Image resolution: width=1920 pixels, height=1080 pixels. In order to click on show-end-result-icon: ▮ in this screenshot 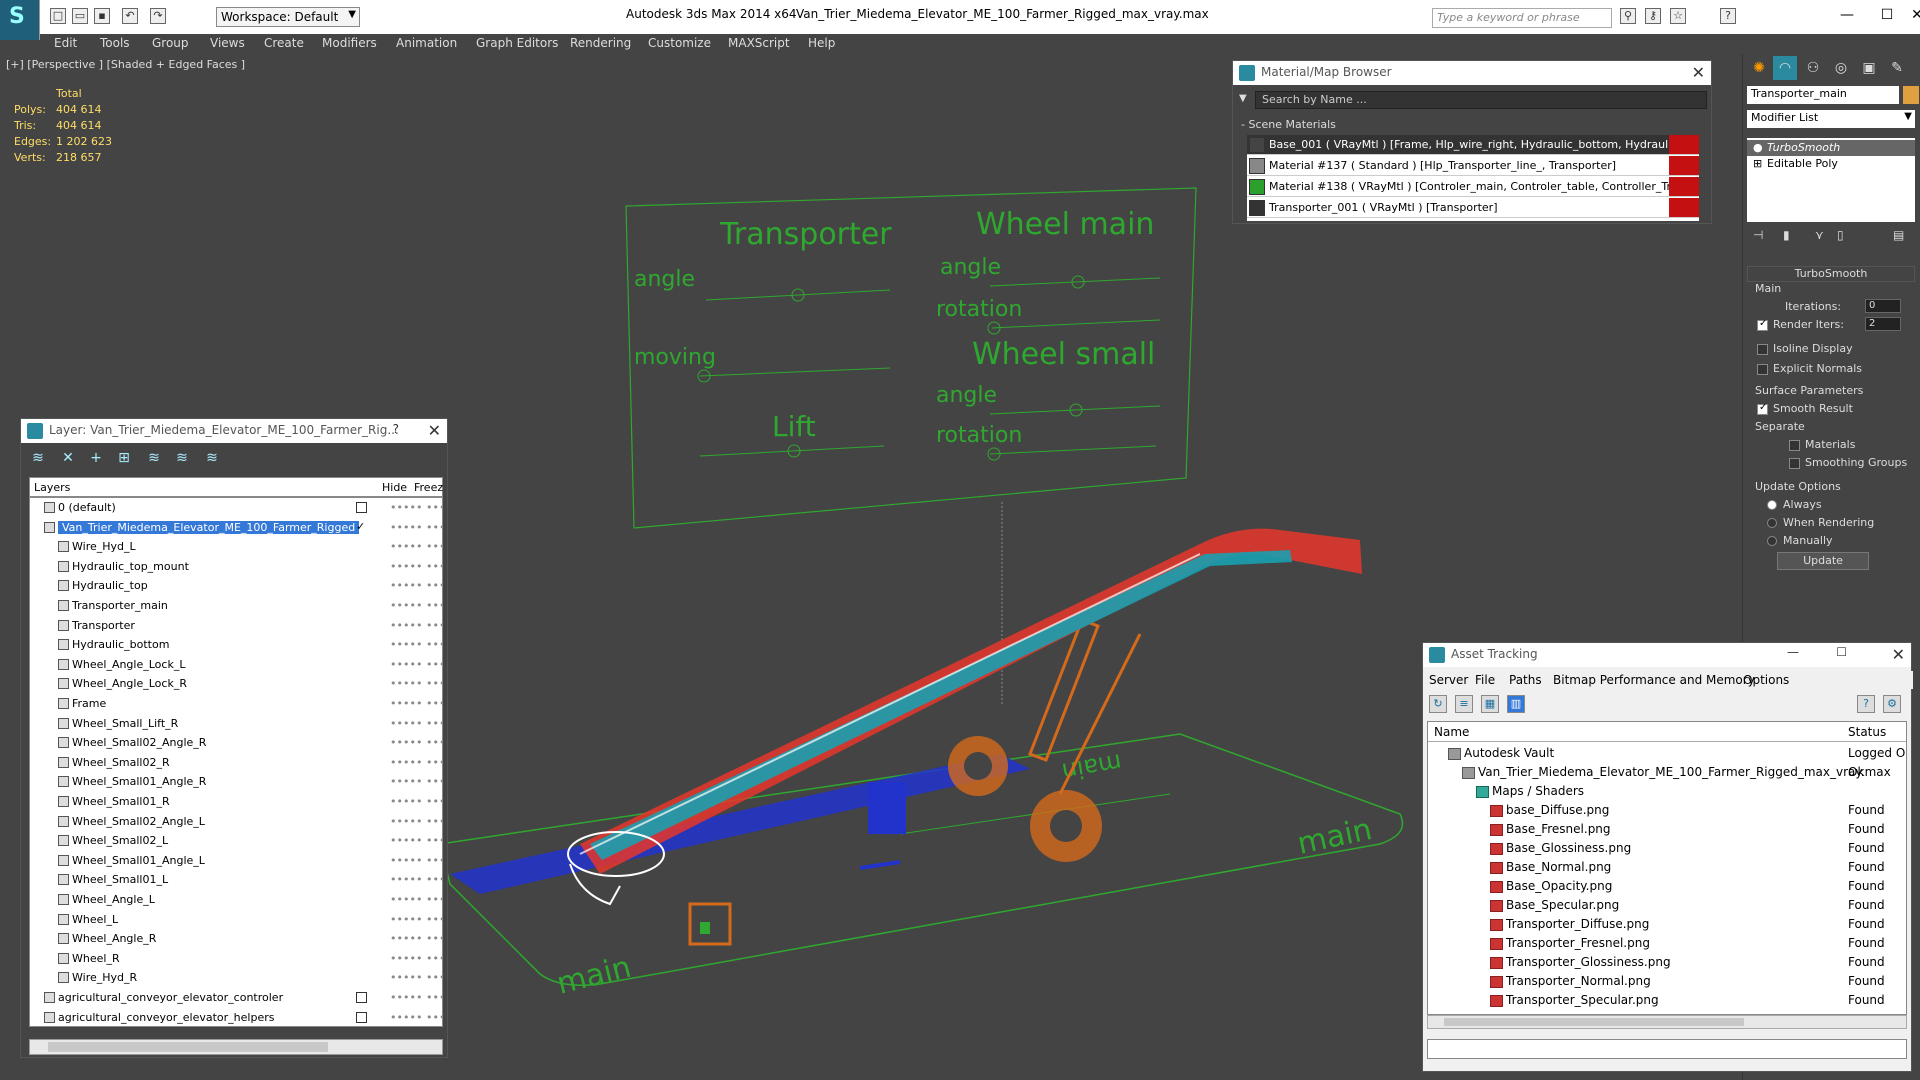, I will do `click(1786, 235)`.